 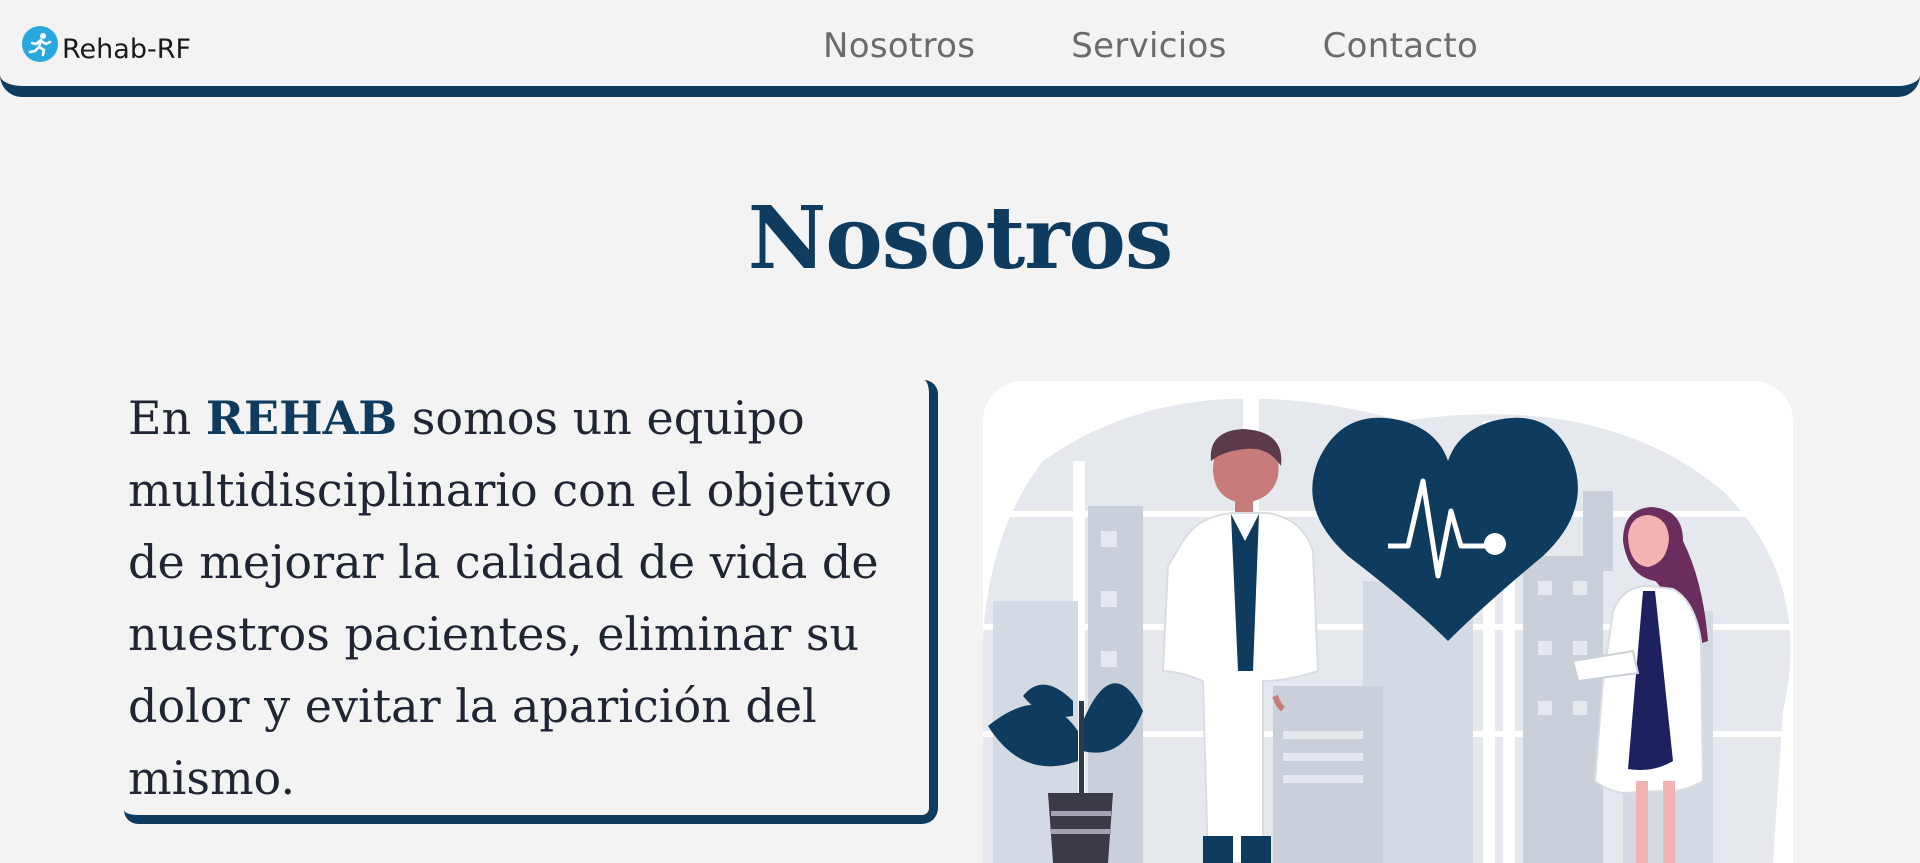 I want to click on runner-icon, so click(x=40, y=43).